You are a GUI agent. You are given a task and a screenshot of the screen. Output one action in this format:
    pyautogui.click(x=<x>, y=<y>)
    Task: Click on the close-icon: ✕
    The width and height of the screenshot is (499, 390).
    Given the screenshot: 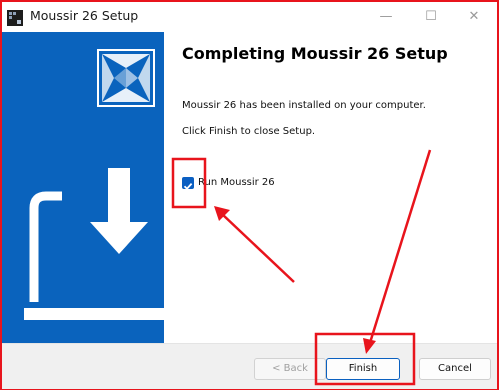 What is the action you would take?
    pyautogui.click(x=474, y=17)
    